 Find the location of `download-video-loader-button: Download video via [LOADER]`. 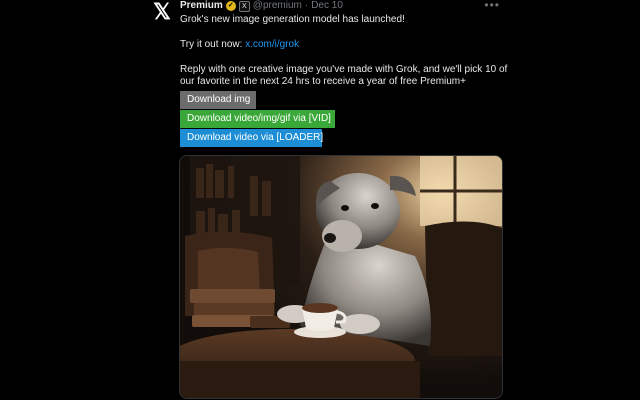

download-video-loader-button: Download video via [LOADER] is located at coordinates (251, 138).